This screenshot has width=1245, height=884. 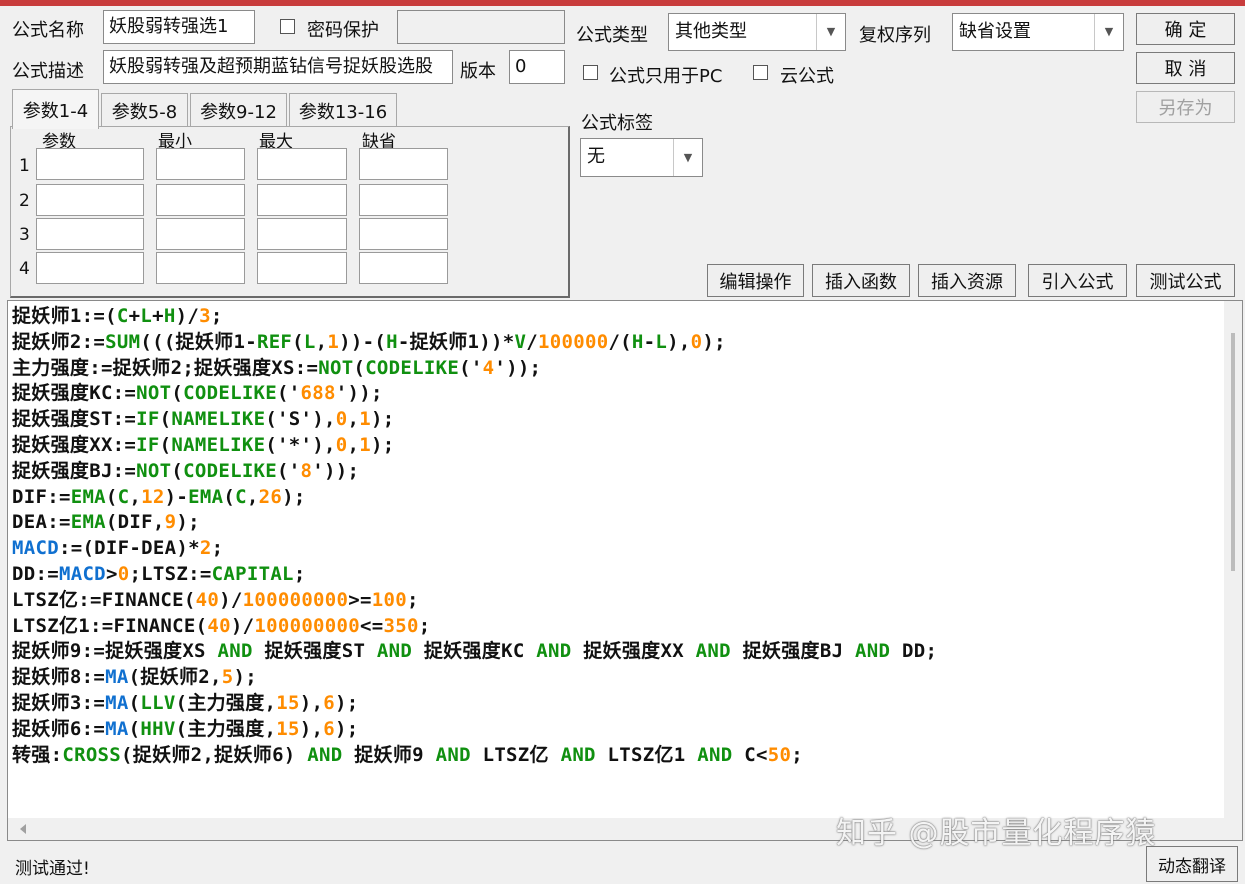 What do you see at coordinates (590, 72) in the screenshot?
I see `pc-only-checkbox` at bounding box center [590, 72].